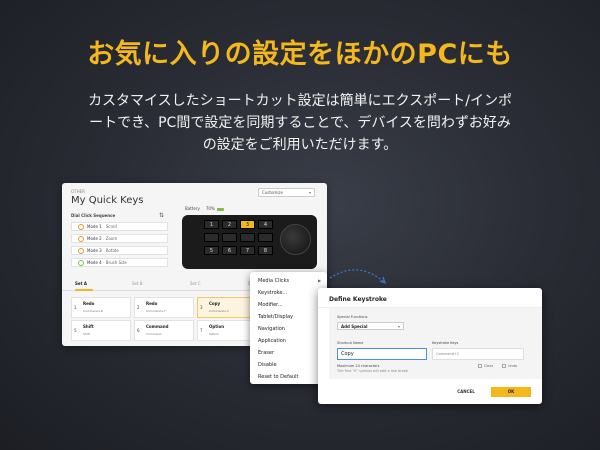 This screenshot has width=600, height=450. What do you see at coordinates (357, 277) in the screenshot?
I see `connector-arrow-icon` at bounding box center [357, 277].